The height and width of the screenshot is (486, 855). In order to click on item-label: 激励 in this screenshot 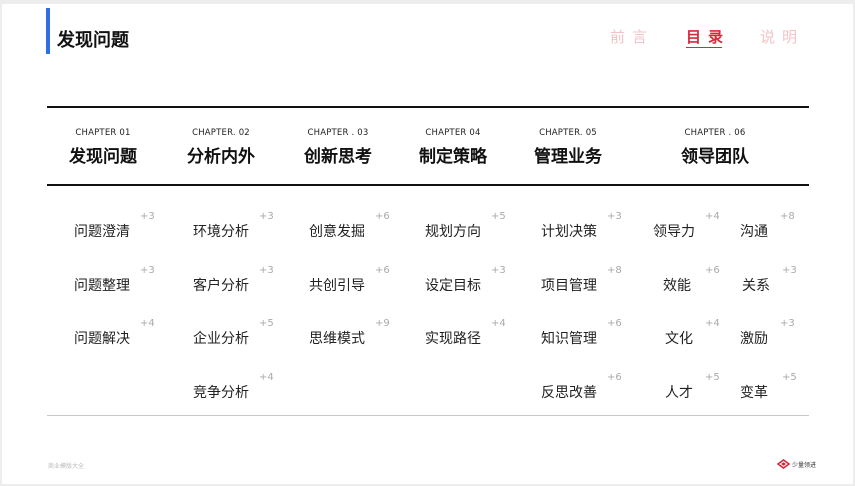, I will do `click(754, 339)`.